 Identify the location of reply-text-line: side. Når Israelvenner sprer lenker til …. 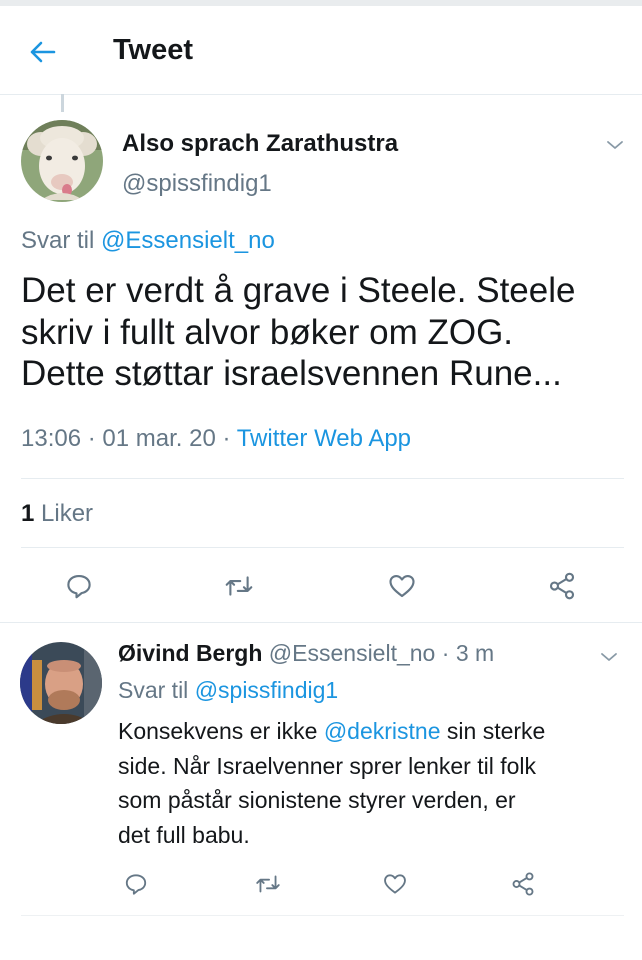
(327, 765).